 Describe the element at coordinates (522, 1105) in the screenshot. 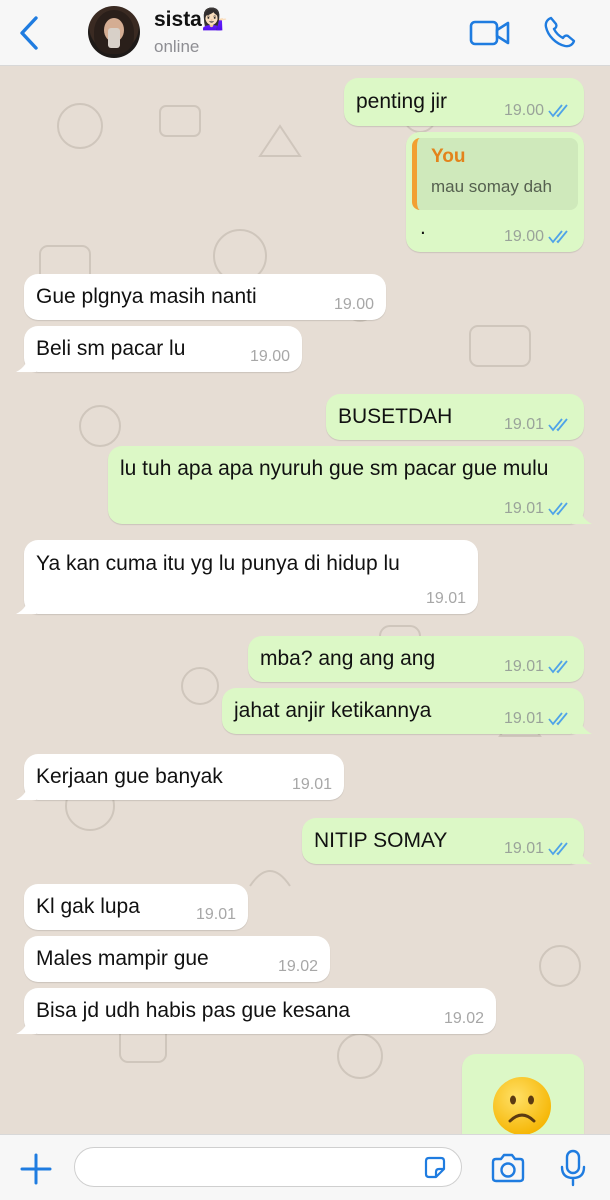

I see `frowning-face-emoji` at that location.